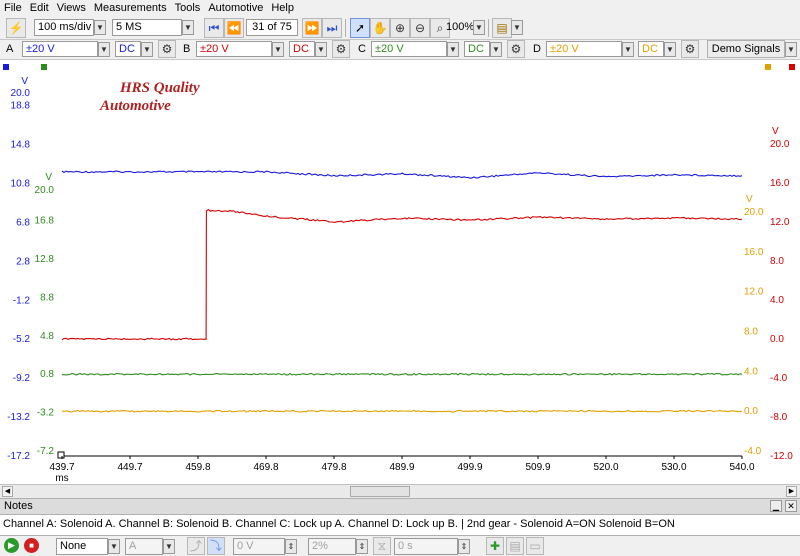 Image resolution: width=800 pixels, height=556 pixels. What do you see at coordinates (477, 49) in the screenshot?
I see `channel-c-coupling: DC` at bounding box center [477, 49].